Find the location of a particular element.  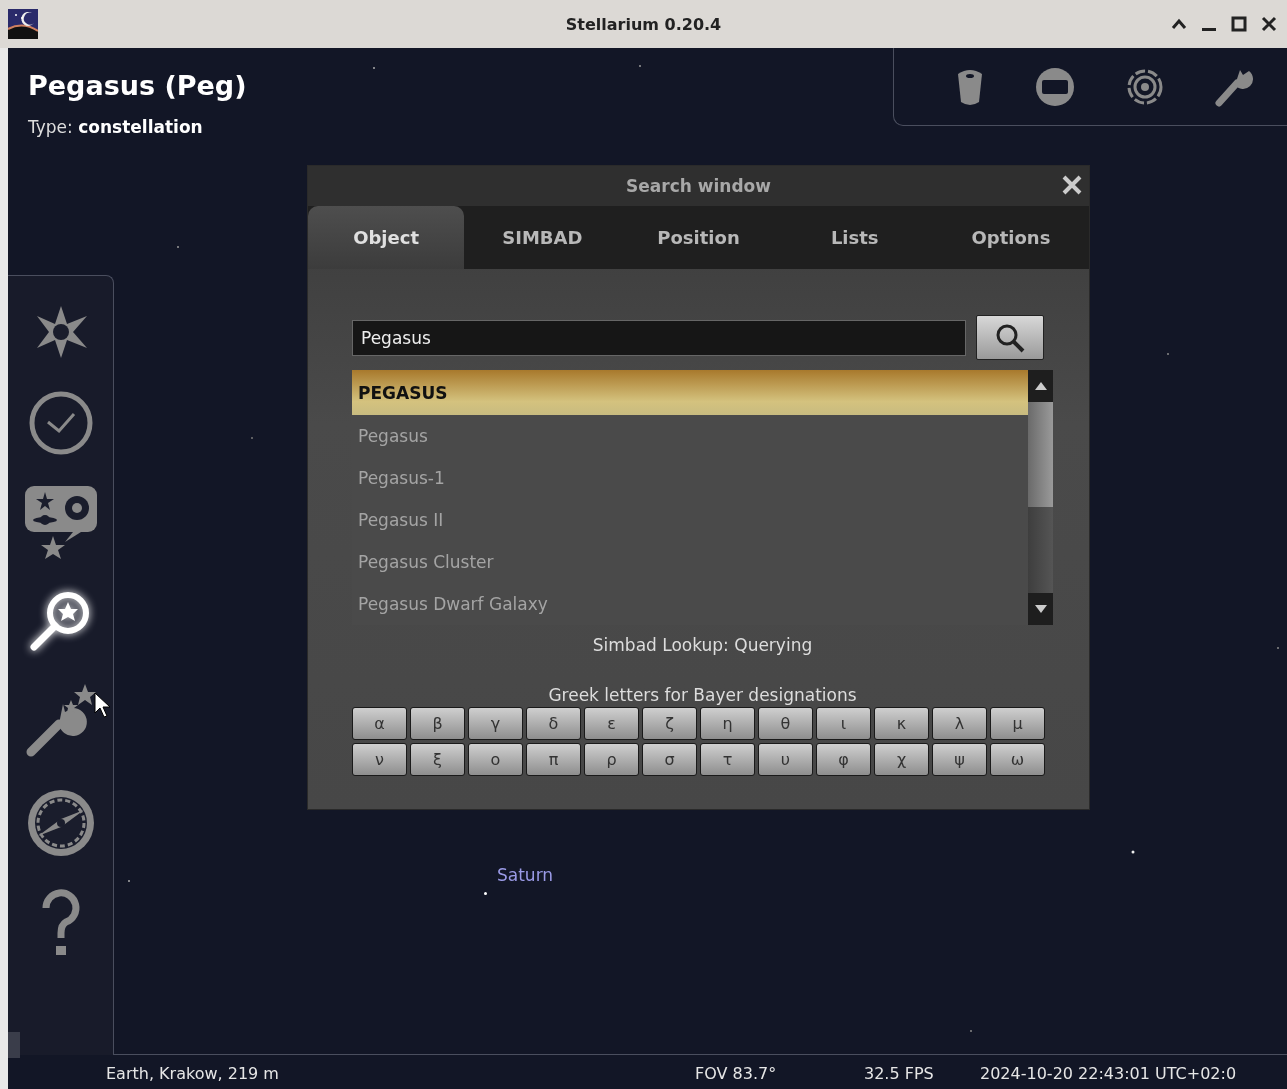

object-name: Pegasus (Peg) is located at coordinates (137, 85).